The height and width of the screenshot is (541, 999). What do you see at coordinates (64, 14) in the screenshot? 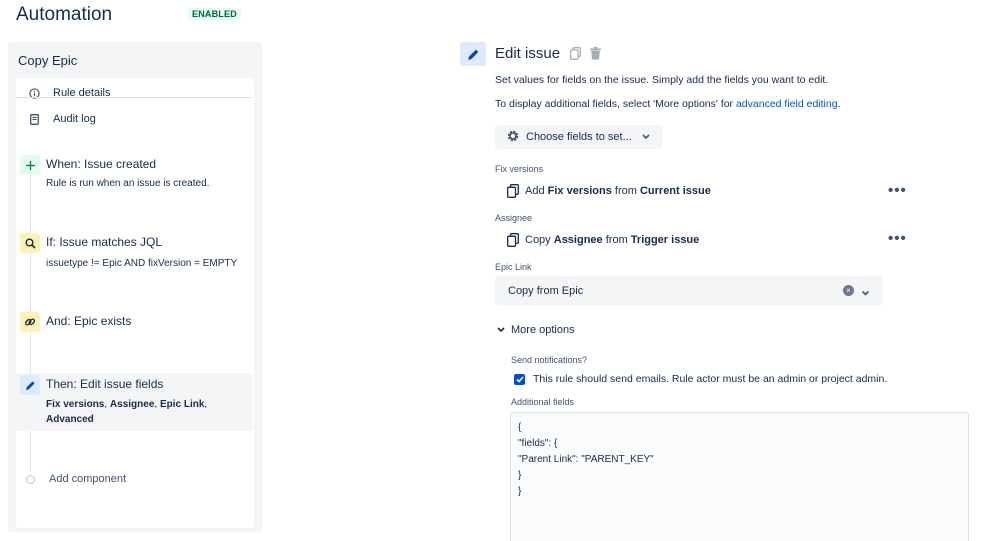
I see `page-title: Automation` at bounding box center [64, 14].